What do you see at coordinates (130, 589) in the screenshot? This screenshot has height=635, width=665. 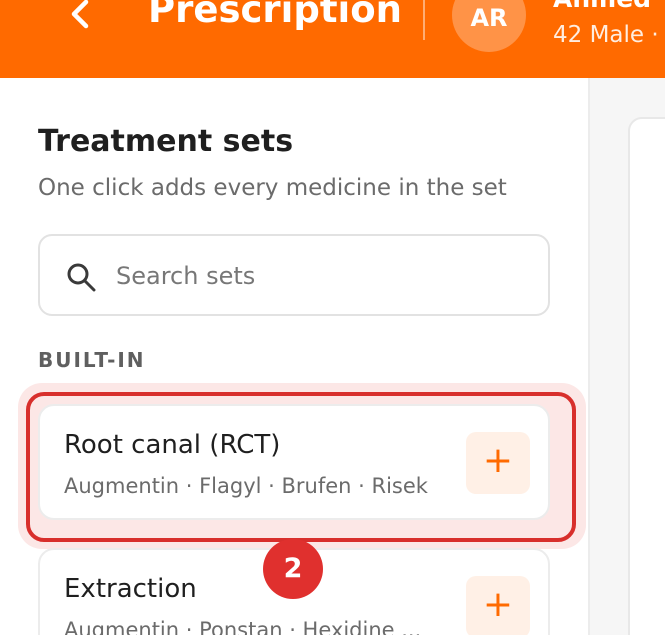 I see `treatment-set-name: Extraction` at bounding box center [130, 589].